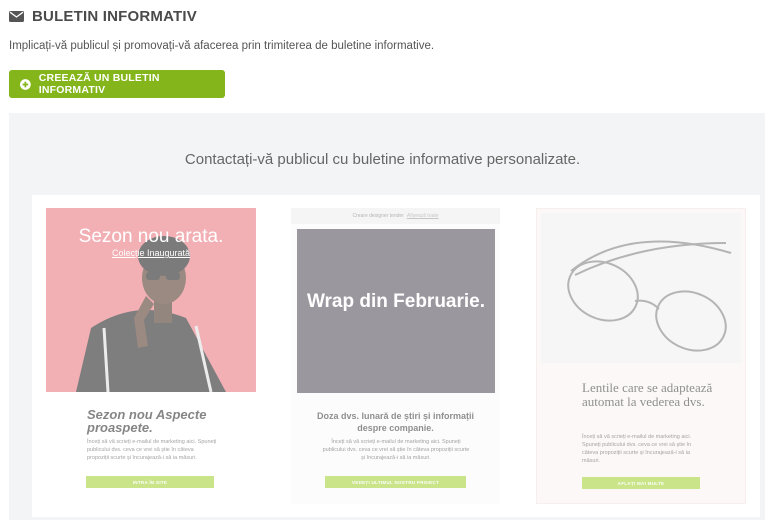 The height and width of the screenshot is (520, 765). I want to click on page-header: BULETIN INFORMATIV, so click(103, 16).